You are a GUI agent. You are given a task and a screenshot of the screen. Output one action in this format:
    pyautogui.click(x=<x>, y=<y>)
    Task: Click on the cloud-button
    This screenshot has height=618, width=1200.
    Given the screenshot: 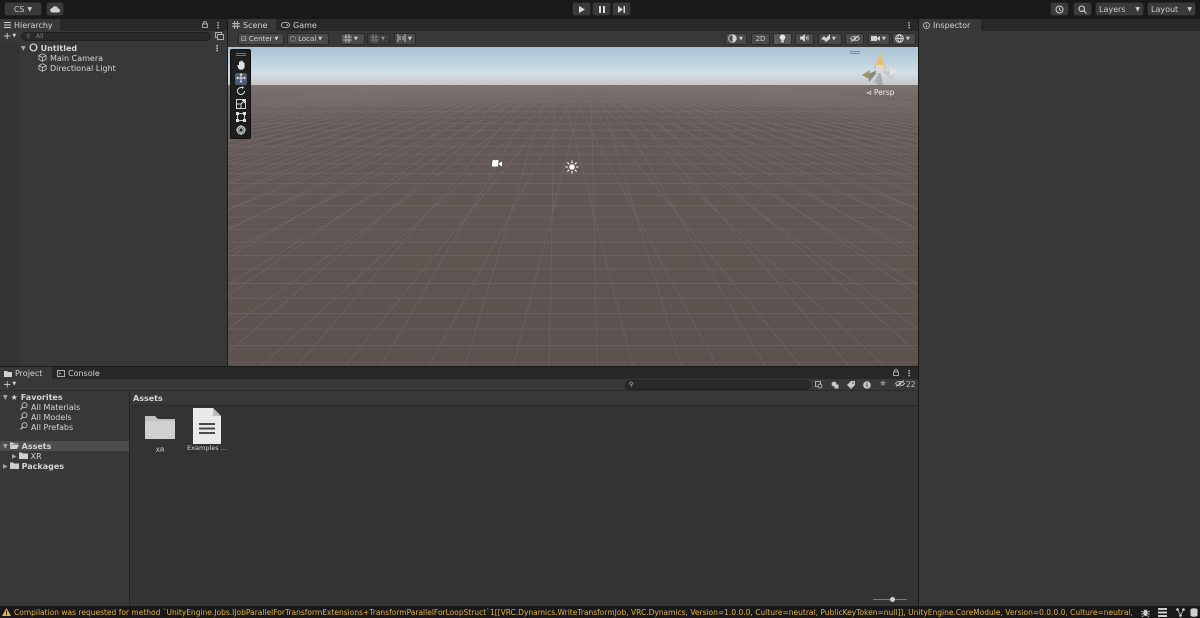 What is the action you would take?
    pyautogui.click(x=55, y=9)
    